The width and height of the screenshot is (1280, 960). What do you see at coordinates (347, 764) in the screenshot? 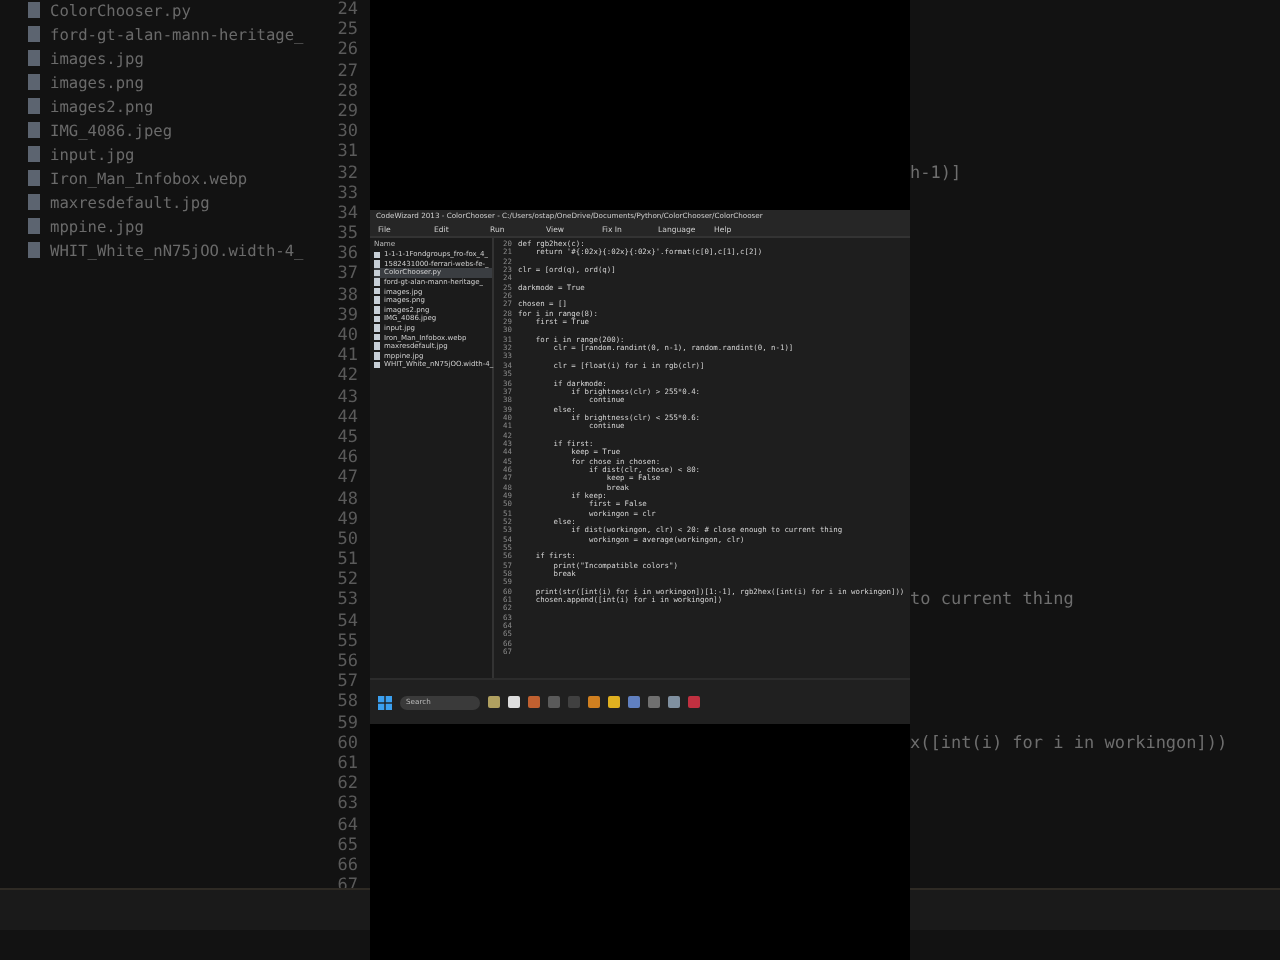
I see `line-number: 61` at bounding box center [347, 764].